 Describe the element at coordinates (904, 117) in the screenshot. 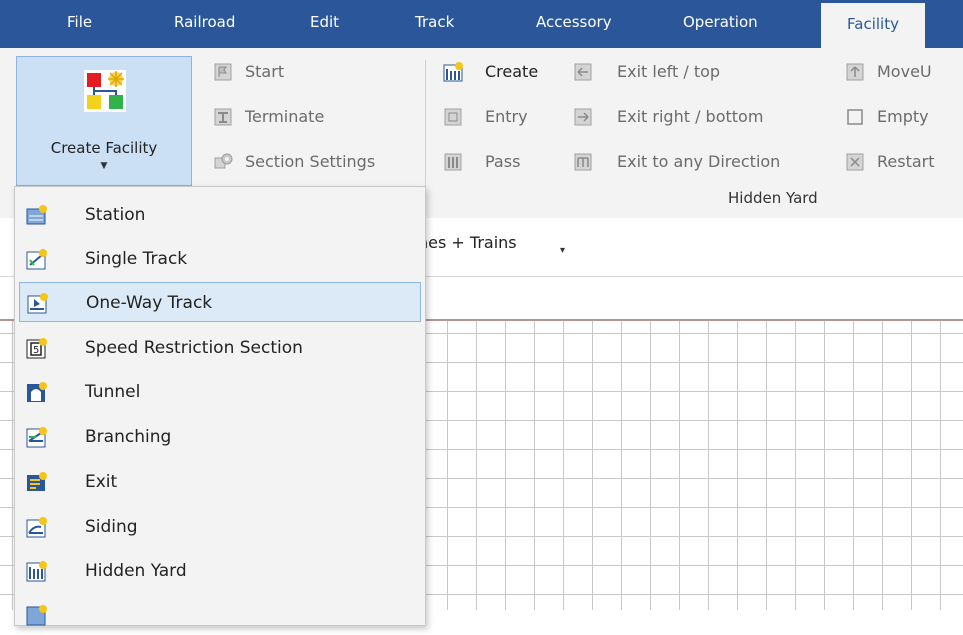

I see `empty-button: Empty` at that location.